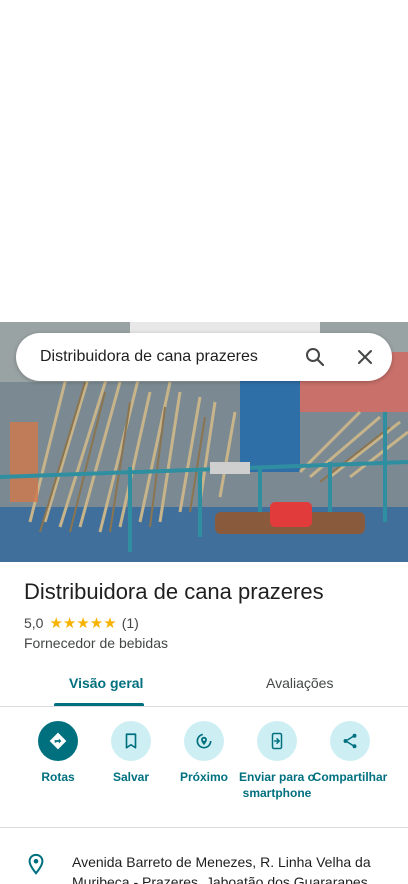 This screenshot has height=884, width=408. I want to click on search-bar: Distribuidora de cana prazeres, so click(204, 357).